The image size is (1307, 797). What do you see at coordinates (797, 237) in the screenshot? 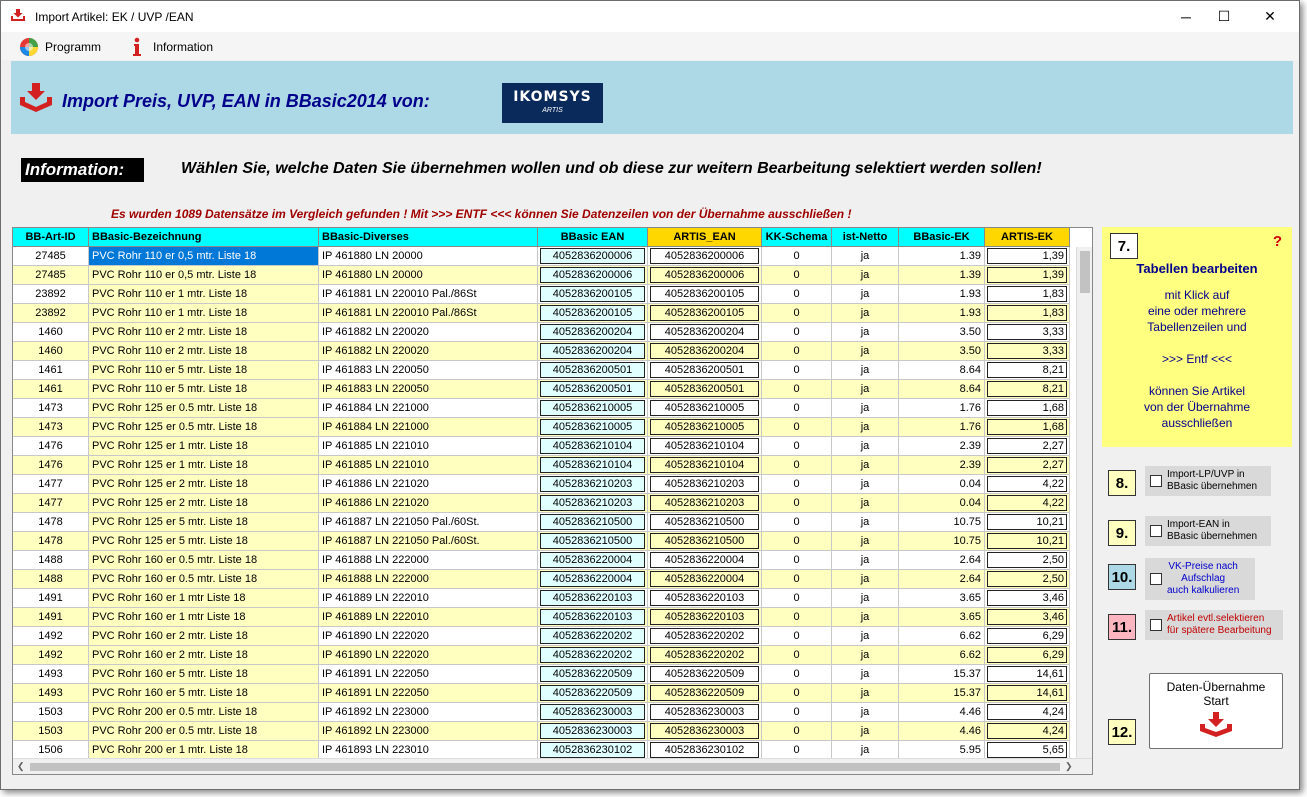
I see `column-header-kk-schema: KK-Schema` at bounding box center [797, 237].